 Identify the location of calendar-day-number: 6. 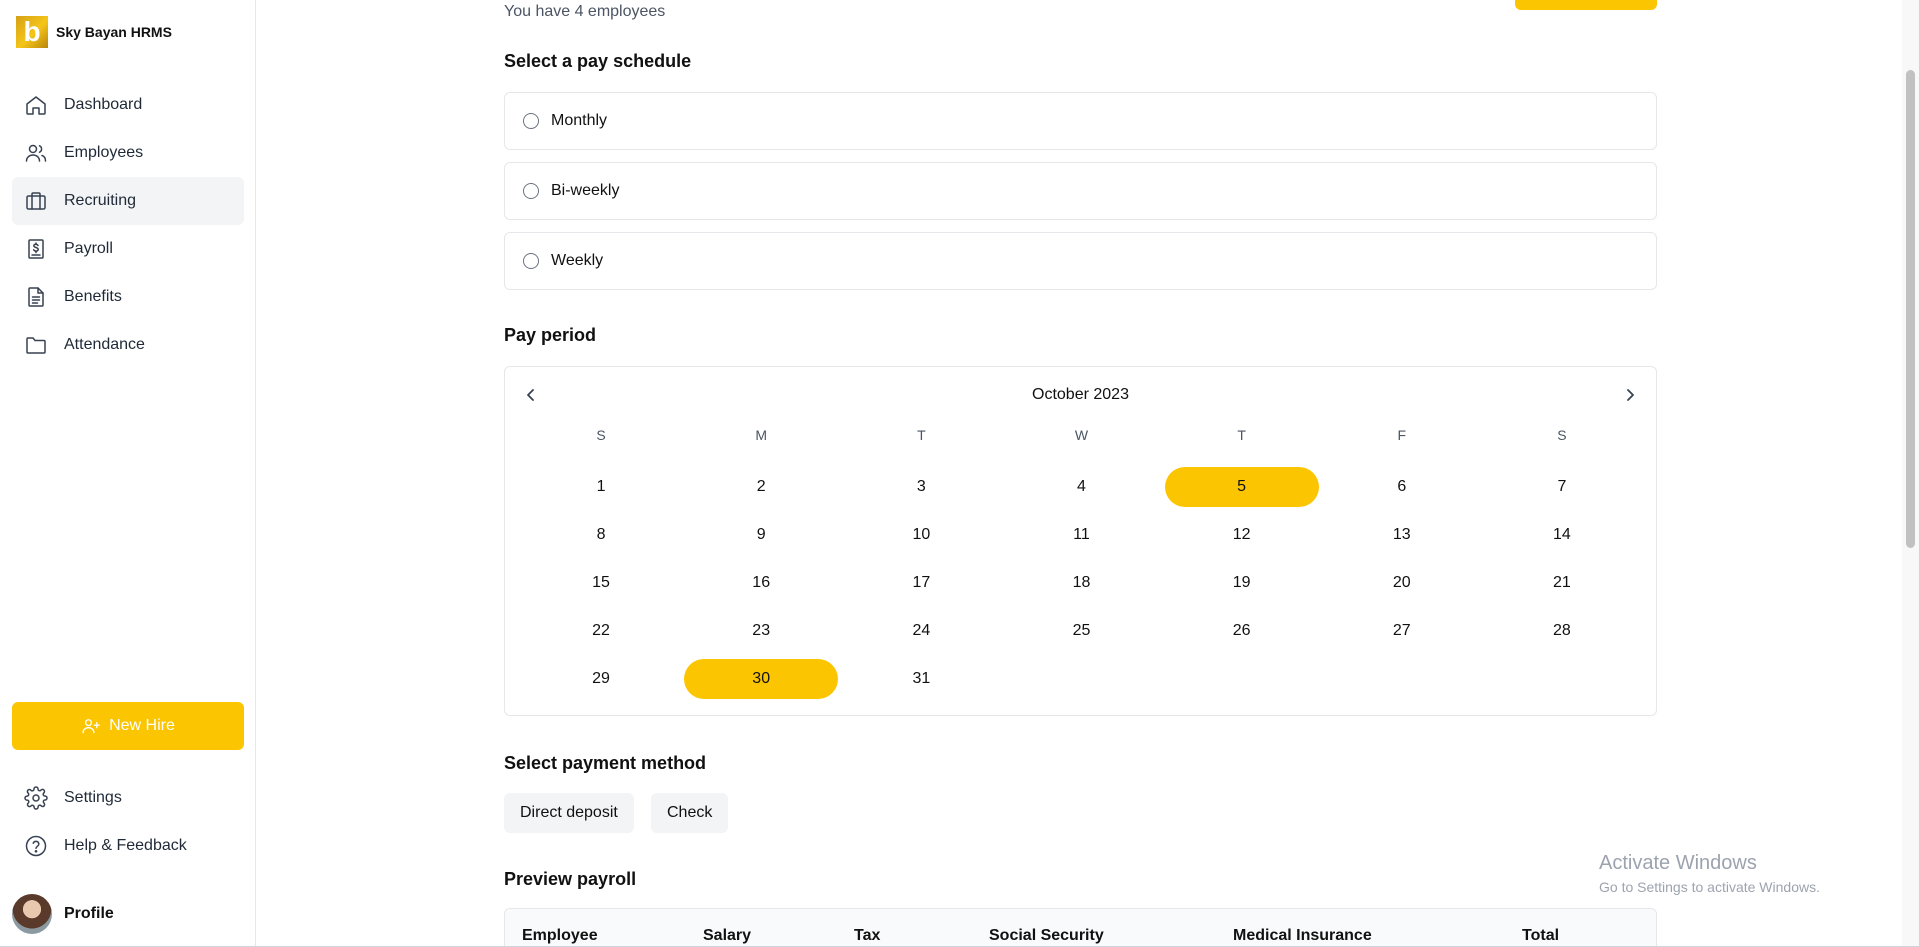
(1402, 486).